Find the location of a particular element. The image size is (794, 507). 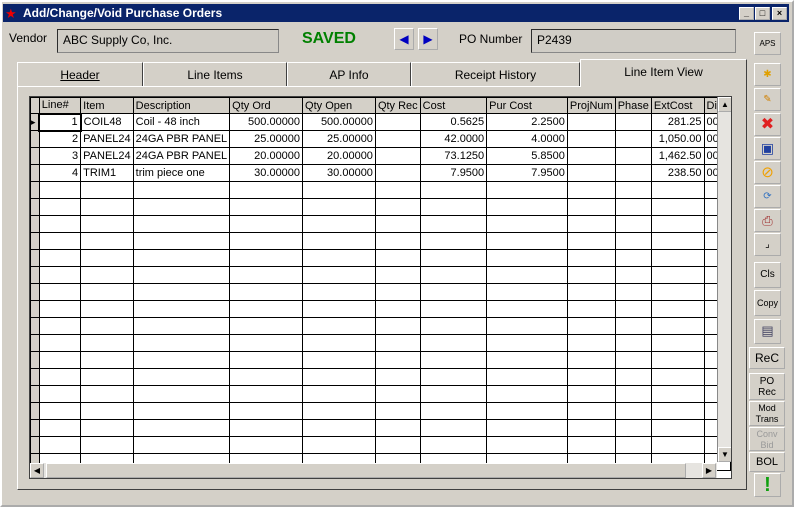

scroll-left-button: ◀ is located at coordinates (37, 470).